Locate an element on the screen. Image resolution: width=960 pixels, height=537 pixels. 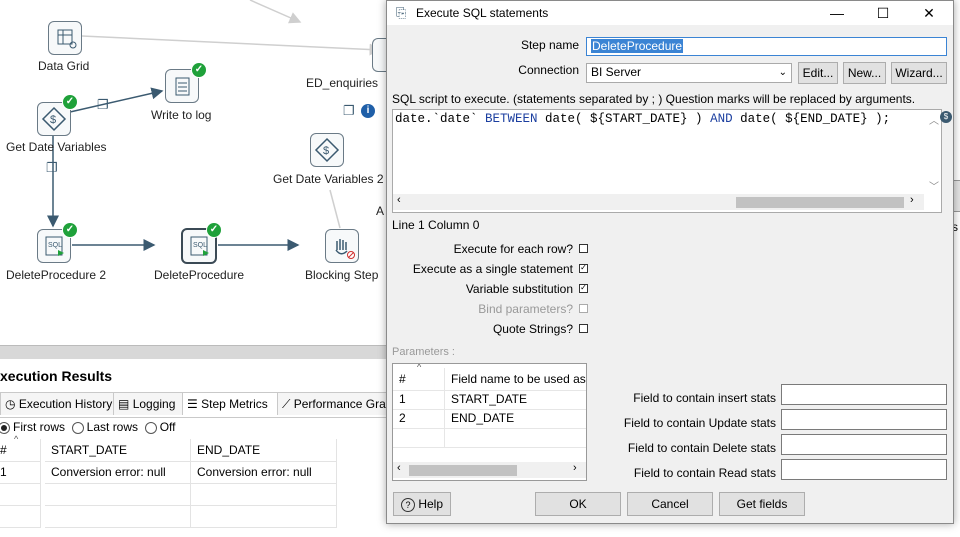
step-label-data-grid: Data Grid is located at coordinates (64, 66).